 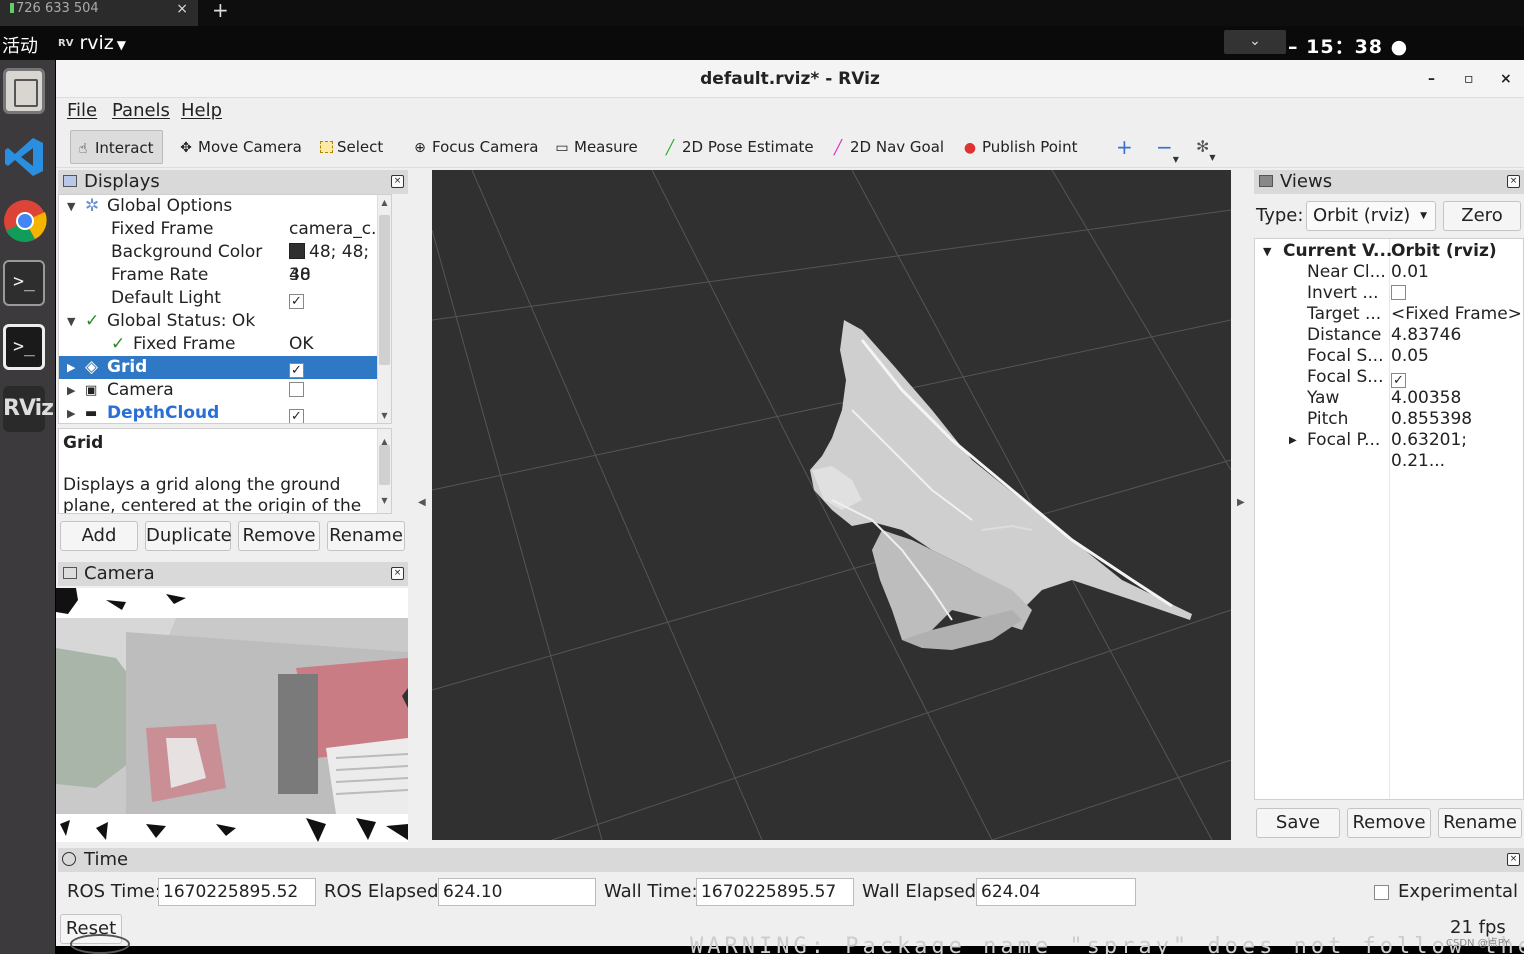 What do you see at coordinates (24, 283) in the screenshot?
I see `terminal-app-icon: >_` at bounding box center [24, 283].